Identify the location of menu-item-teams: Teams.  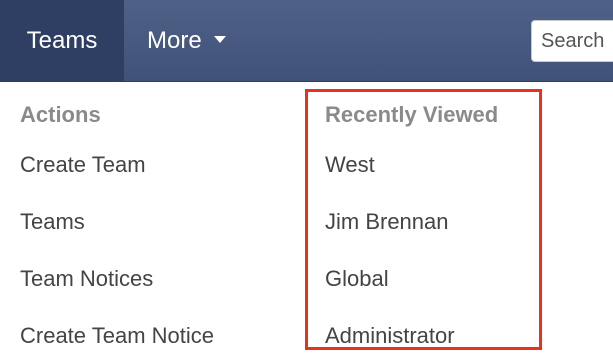
(52, 222).